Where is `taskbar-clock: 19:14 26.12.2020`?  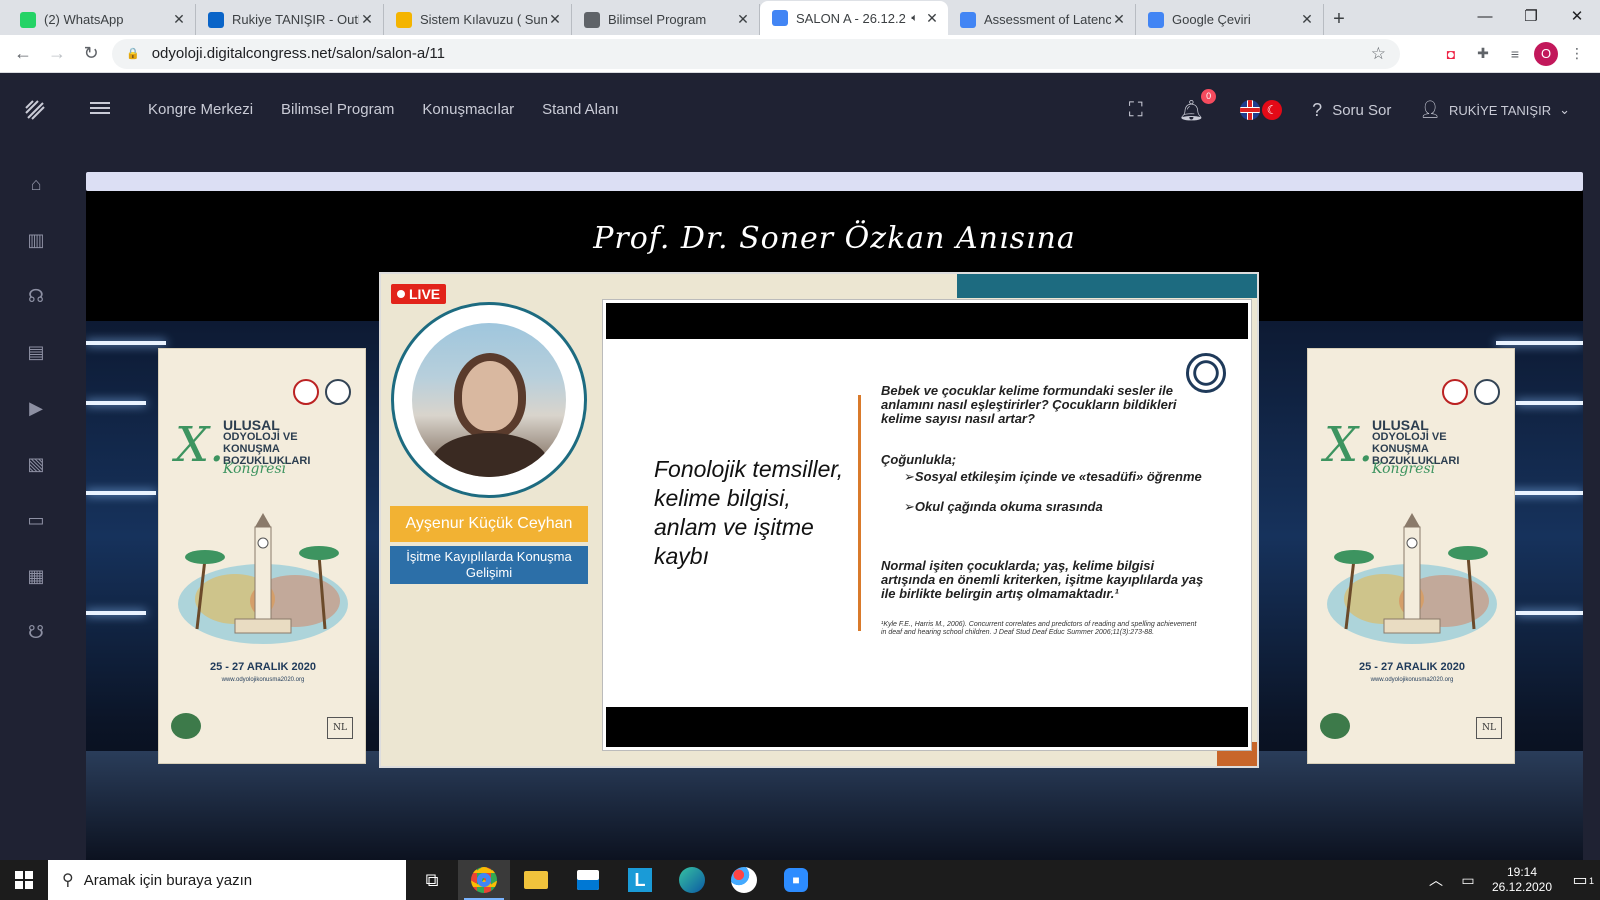
taskbar-clock: 19:14 26.12.2020 is located at coordinates (1522, 880).